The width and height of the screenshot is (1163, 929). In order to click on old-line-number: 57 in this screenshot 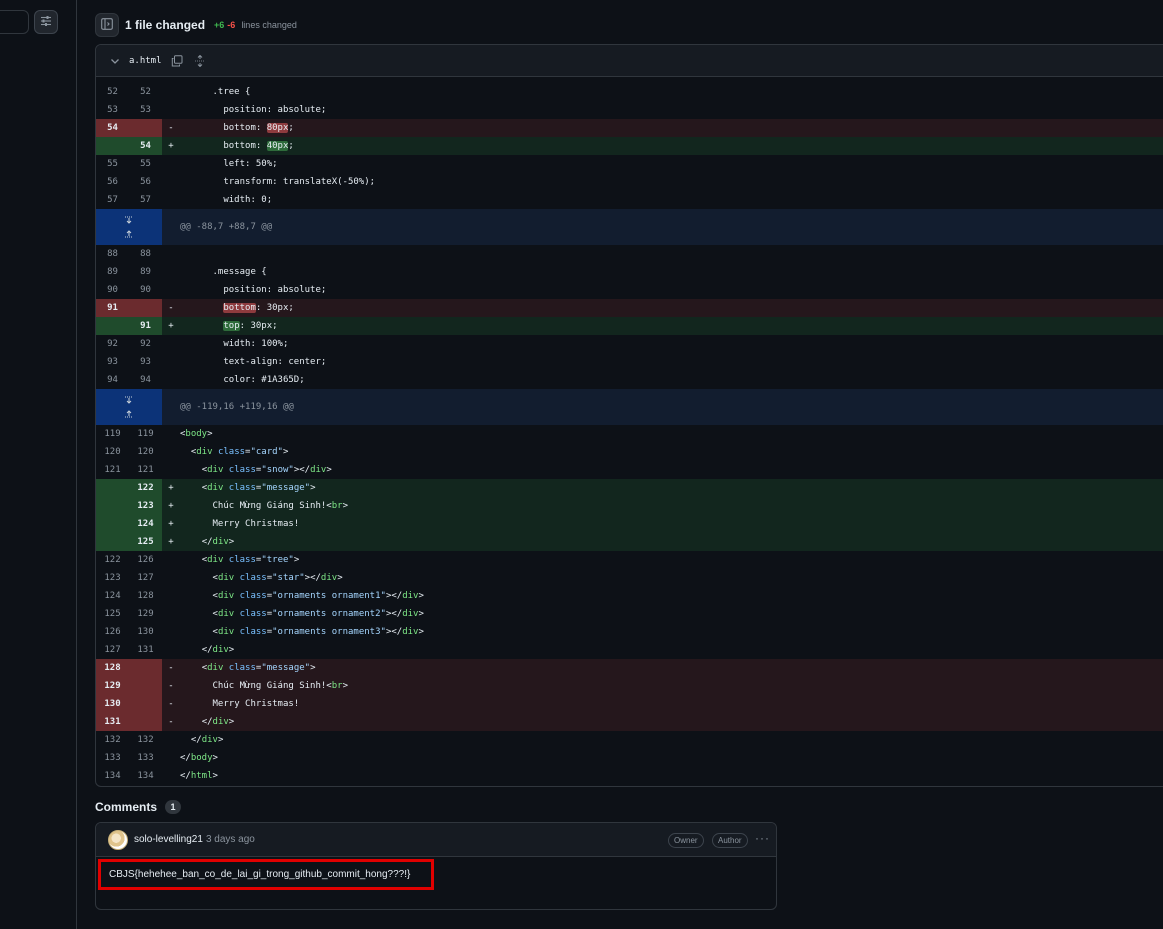, I will do `click(112, 200)`.